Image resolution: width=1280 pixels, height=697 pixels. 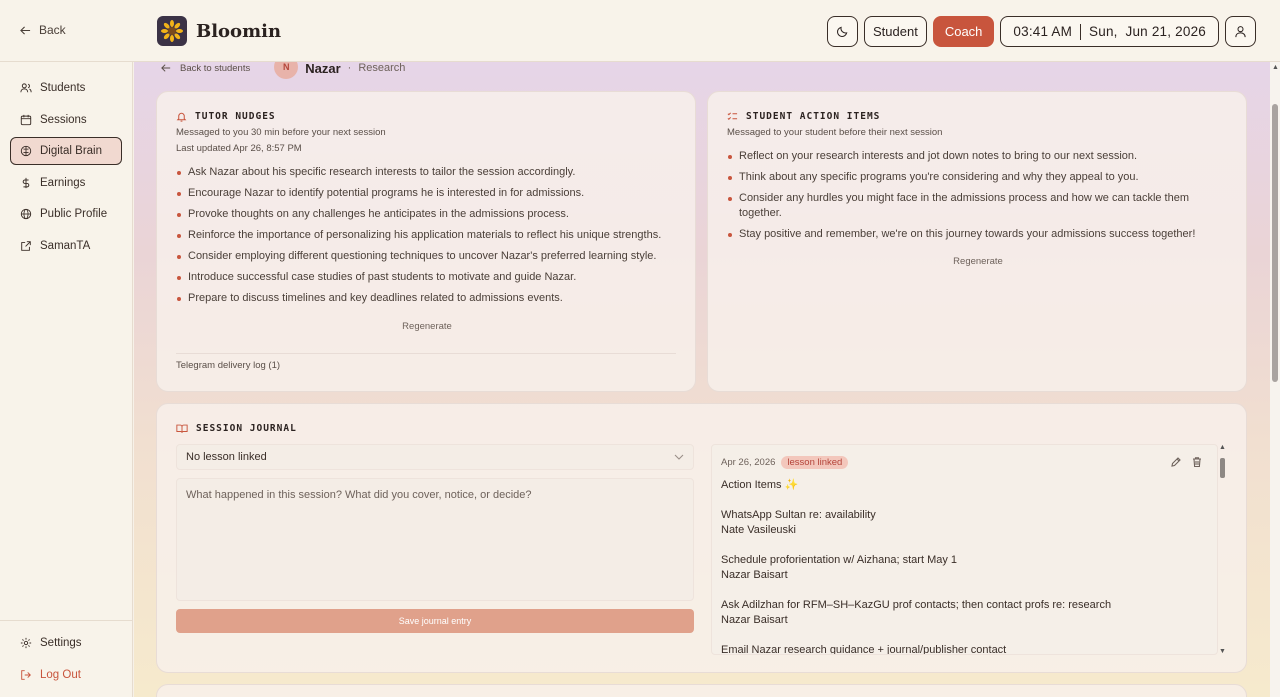 What do you see at coordinates (26, 245) in the screenshot?
I see `external-link-icon` at bounding box center [26, 245].